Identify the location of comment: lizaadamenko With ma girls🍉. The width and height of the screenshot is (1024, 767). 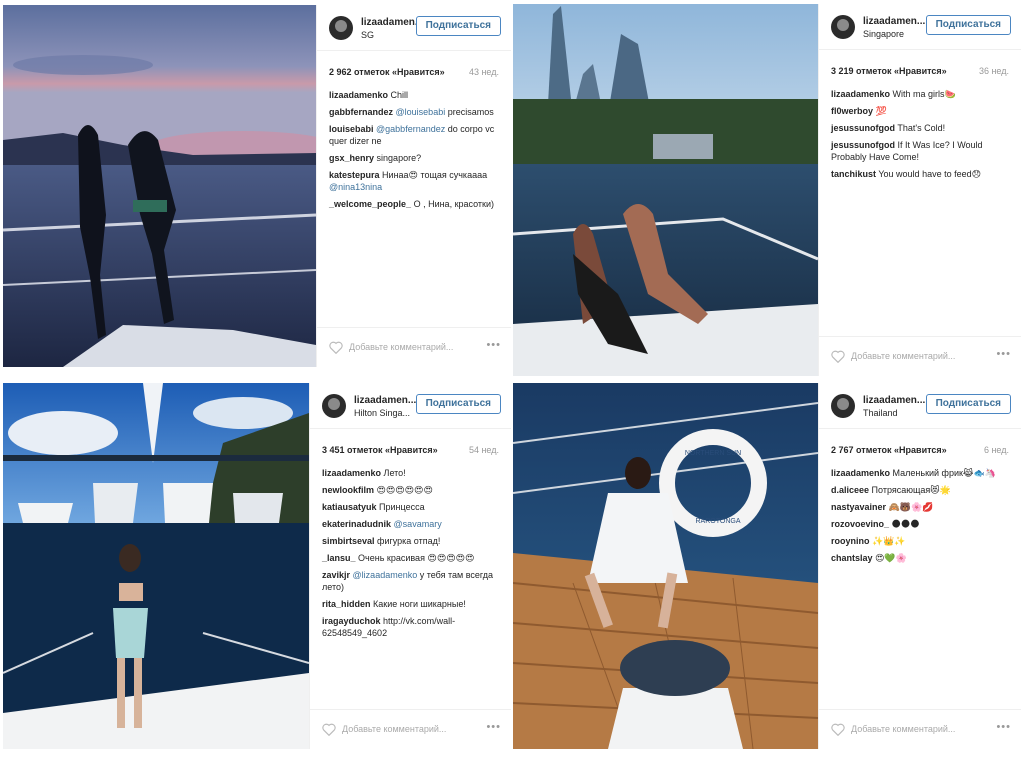
(921, 94).